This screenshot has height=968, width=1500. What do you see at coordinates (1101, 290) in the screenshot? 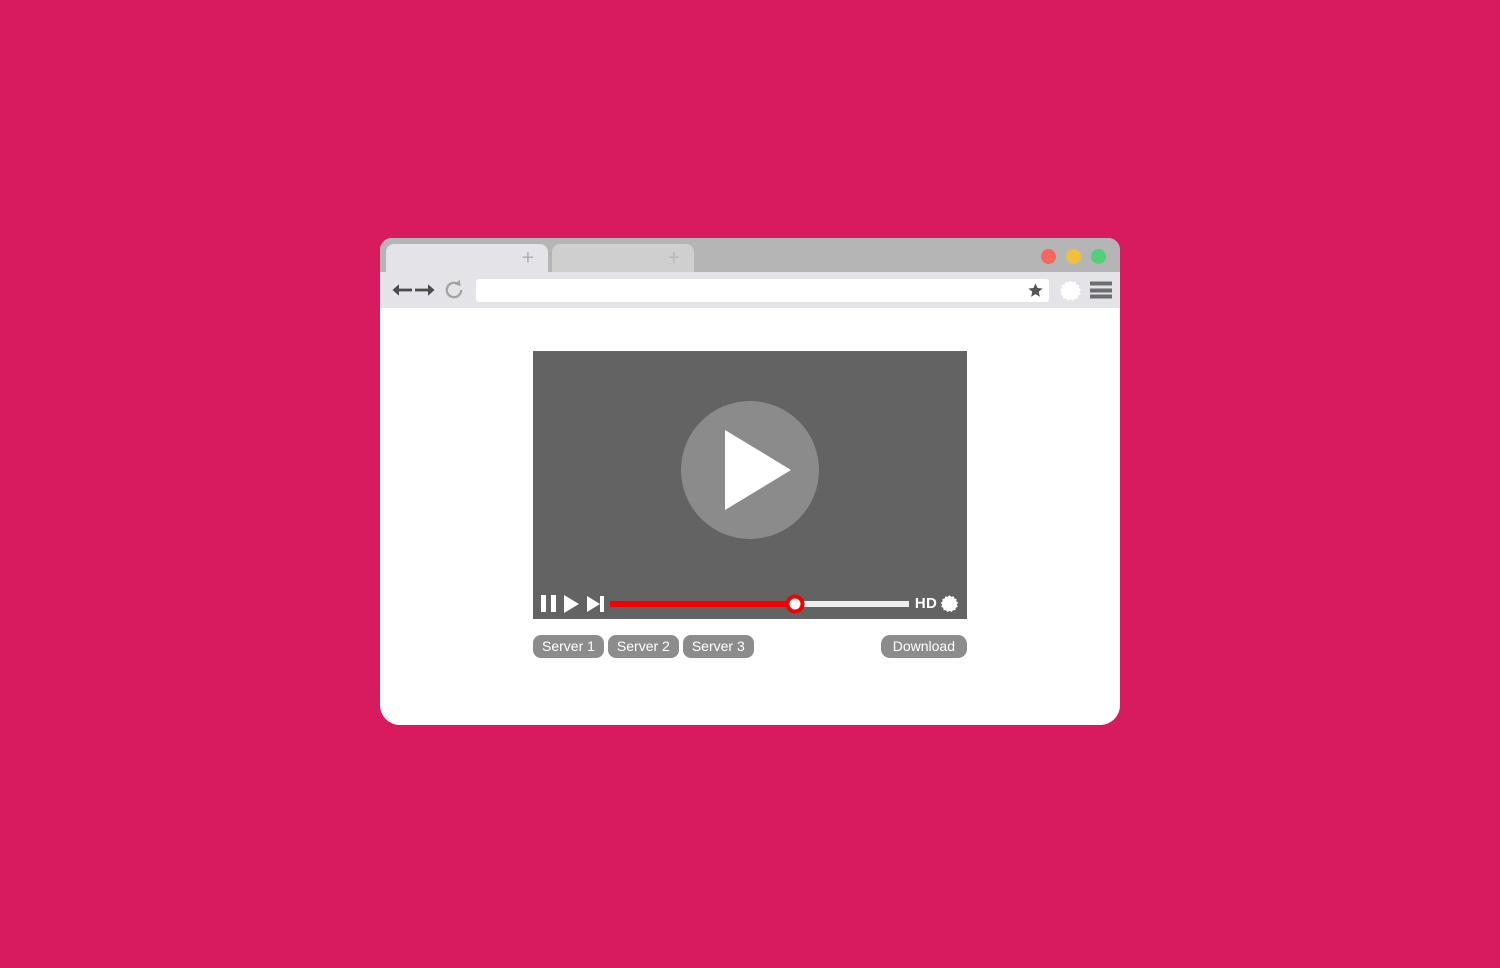
I see `hamburger-menu-icon` at bounding box center [1101, 290].